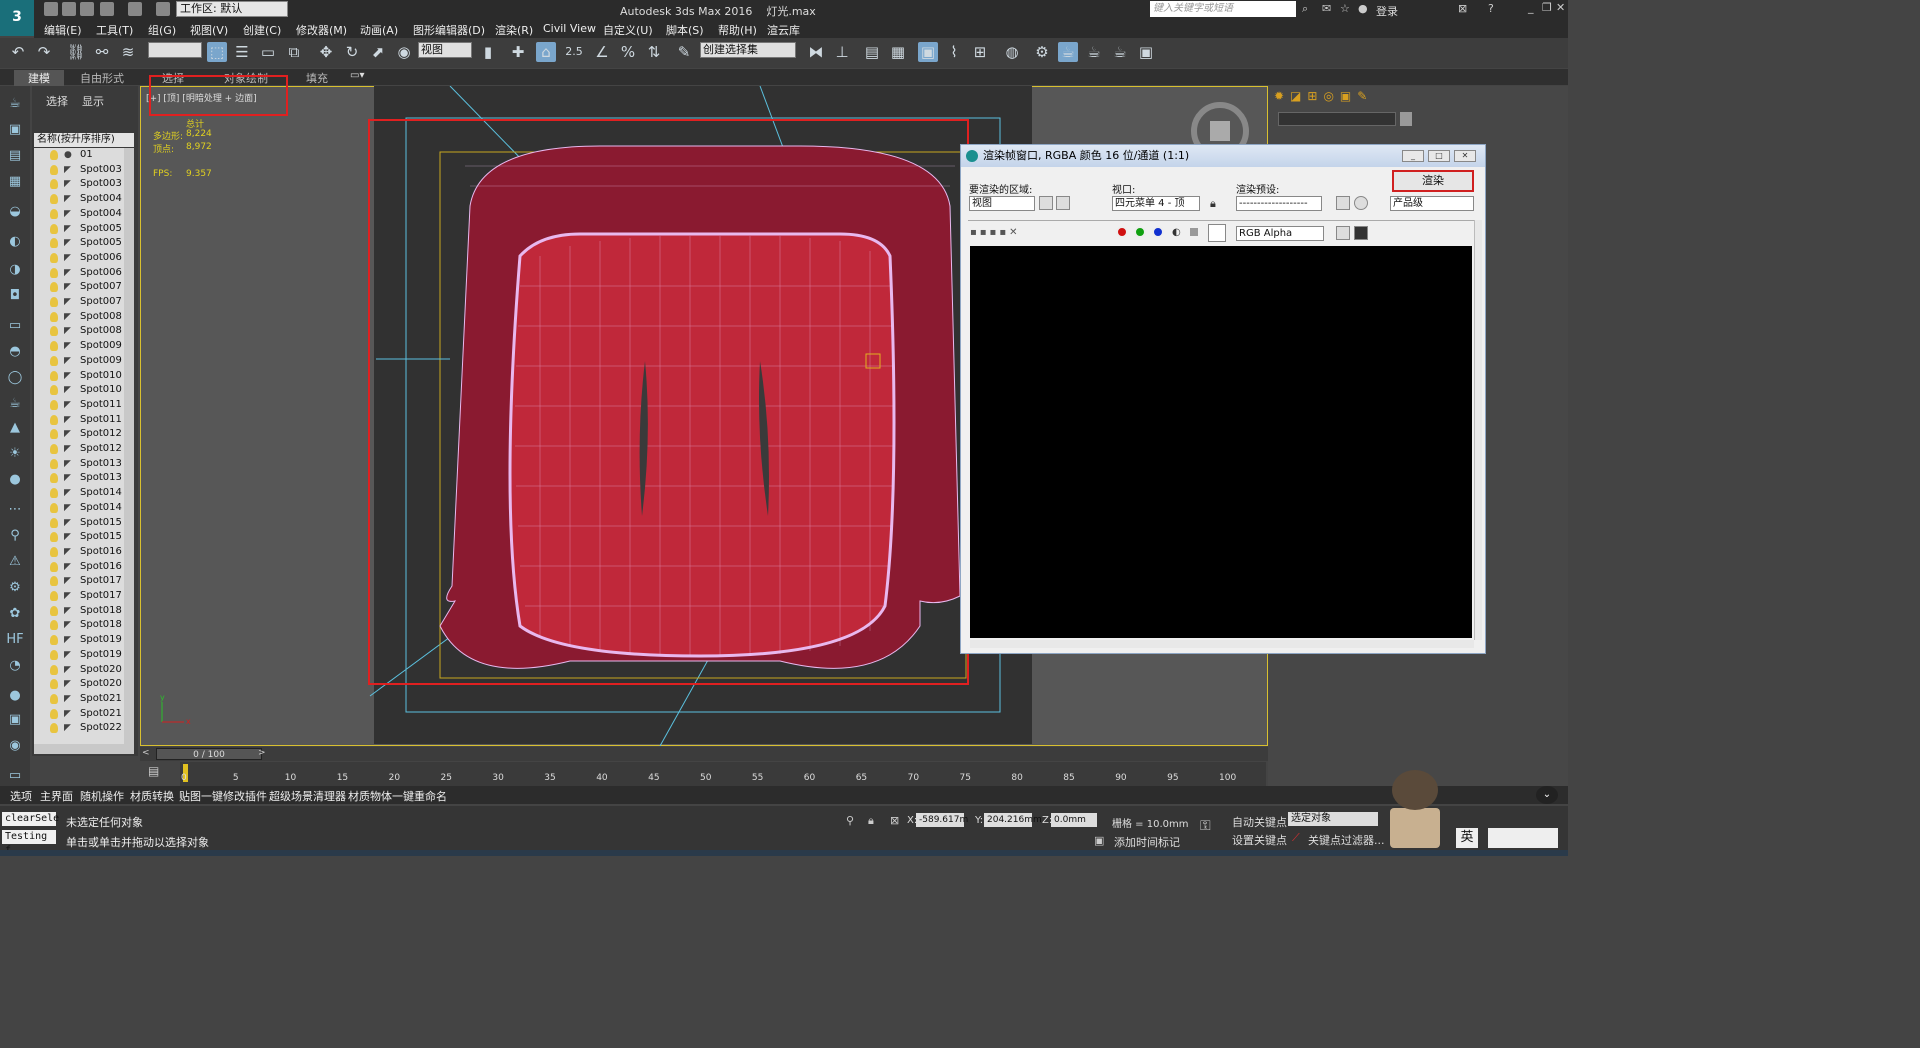  What do you see at coordinates (15, 242) in the screenshot?
I see `shapes-filter-icon: ◐` at bounding box center [15, 242].